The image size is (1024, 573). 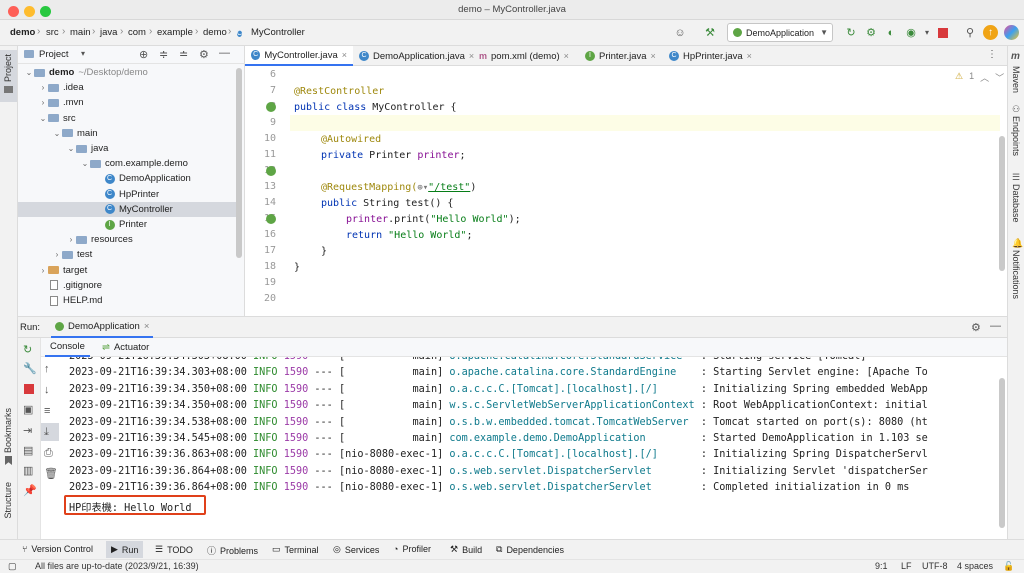 I want to click on tree-item: I Printer, so click(x=127, y=224).